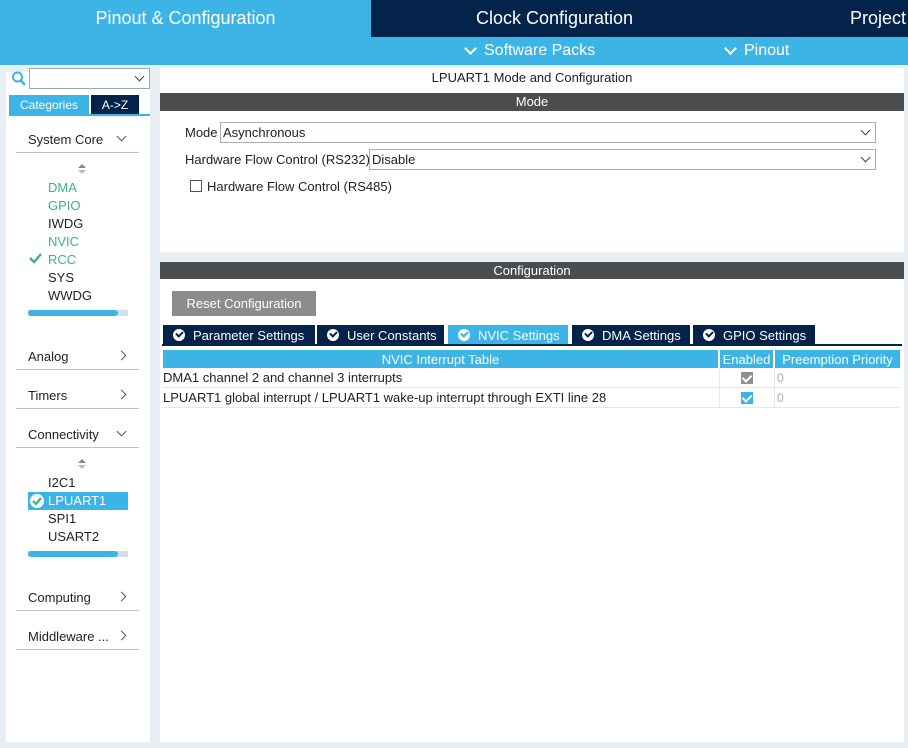  I want to click on category-system-core: System Core, so click(77, 140).